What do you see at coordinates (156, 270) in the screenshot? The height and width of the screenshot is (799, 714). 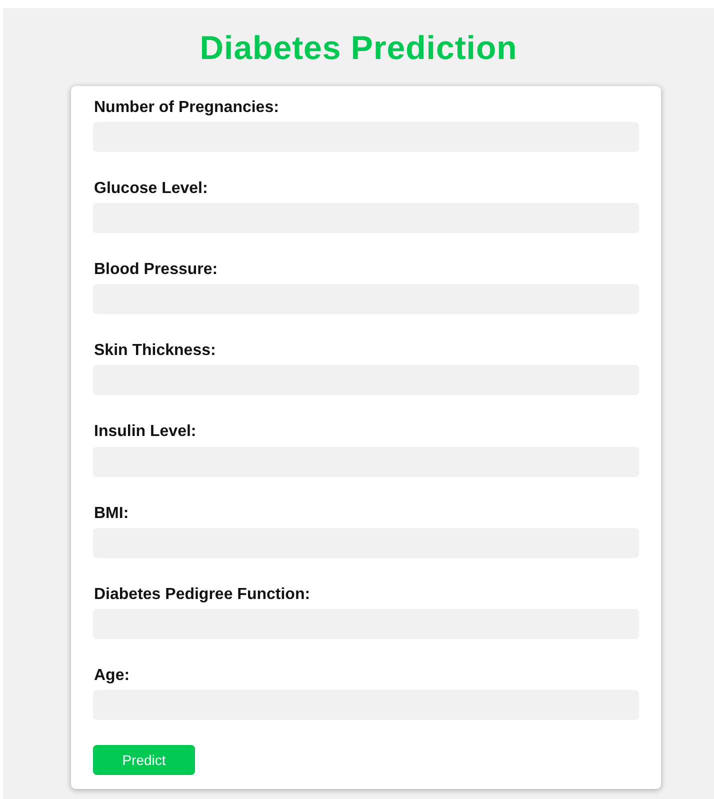 I see `field-label: Blood Pressure:` at bounding box center [156, 270].